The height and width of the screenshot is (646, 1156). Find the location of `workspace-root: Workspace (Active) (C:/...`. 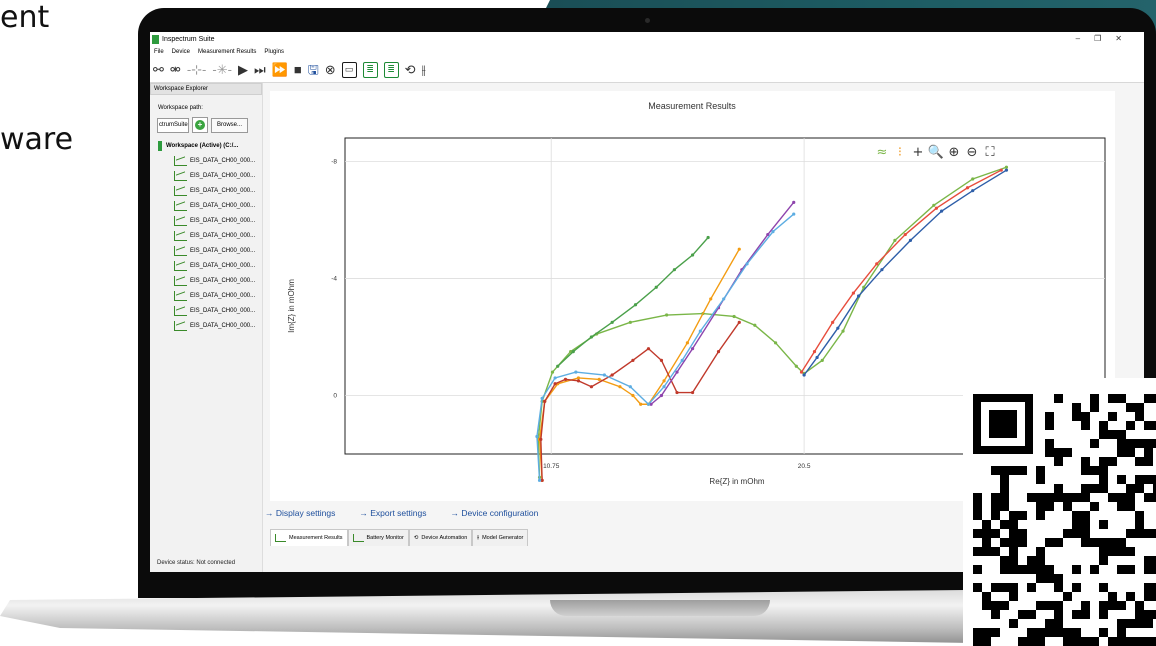

workspace-root: Workspace (Active) (C:/... is located at coordinates (210, 146).